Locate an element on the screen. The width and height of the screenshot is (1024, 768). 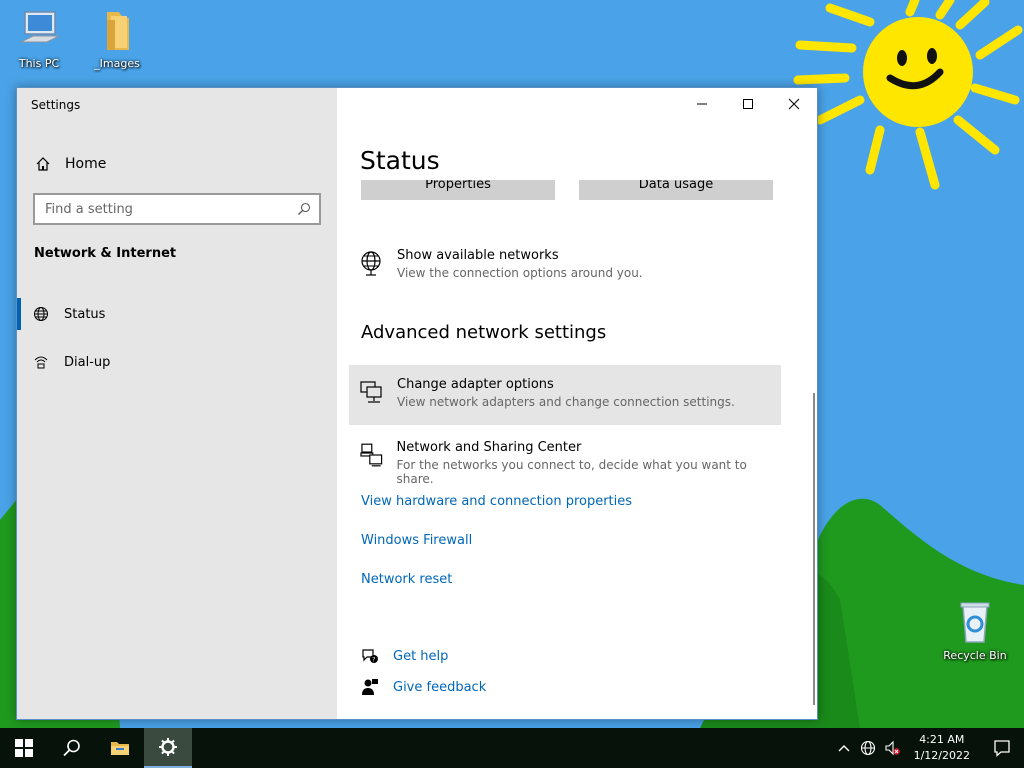
adapter-options-title: Change adapter options is located at coordinates (475, 384).